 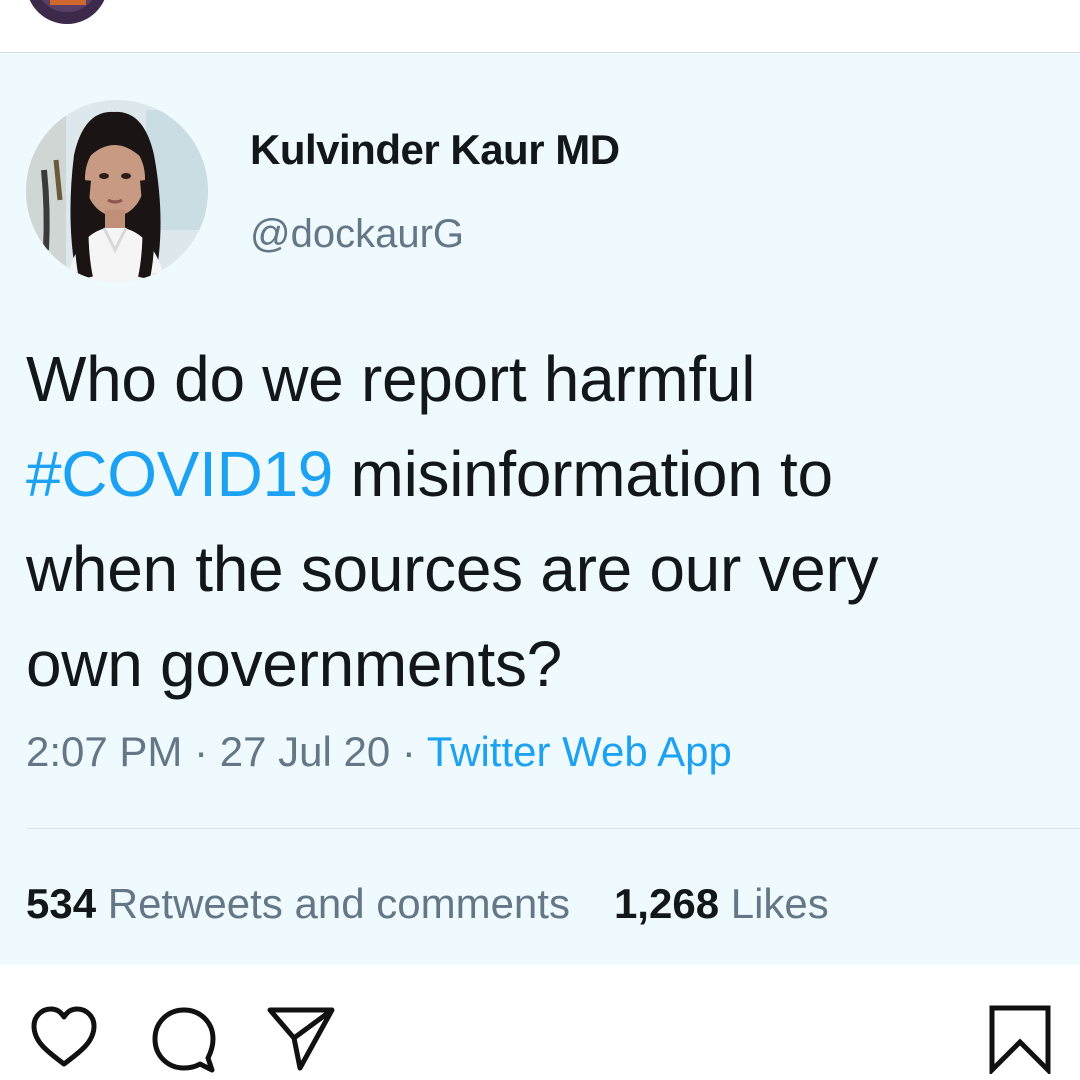 What do you see at coordinates (391, 379) in the screenshot?
I see `tweet-text-line: Who do we report harmful` at bounding box center [391, 379].